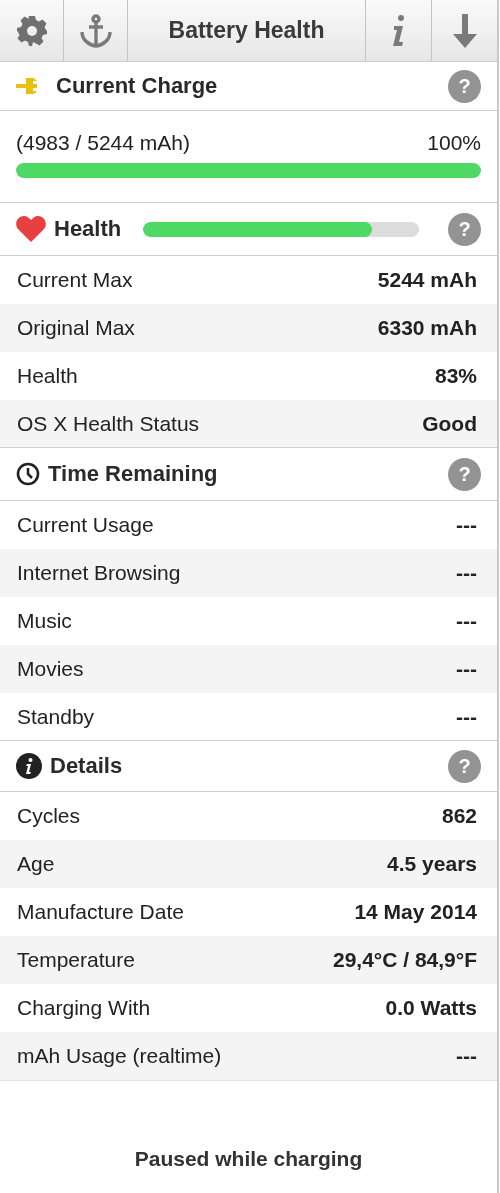  Describe the element at coordinates (133, 474) in the screenshot. I see `section-title: Time Remaining` at that location.